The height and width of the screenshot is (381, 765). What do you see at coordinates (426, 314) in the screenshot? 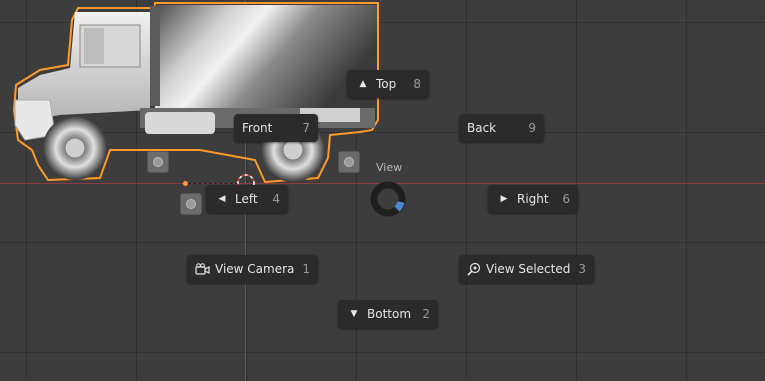
I see `pie-item-shortcut: 2` at bounding box center [426, 314].